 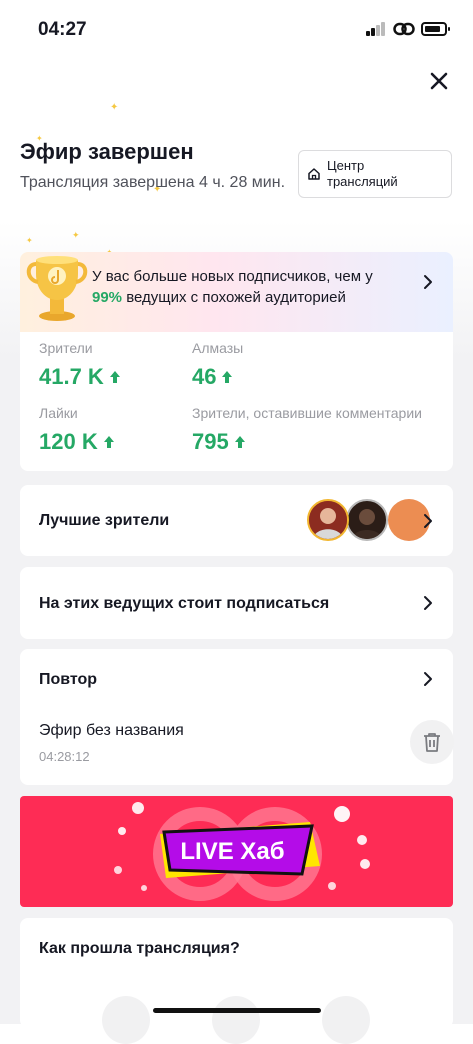 What do you see at coordinates (314, 174) in the screenshot?
I see `home-icon` at bounding box center [314, 174].